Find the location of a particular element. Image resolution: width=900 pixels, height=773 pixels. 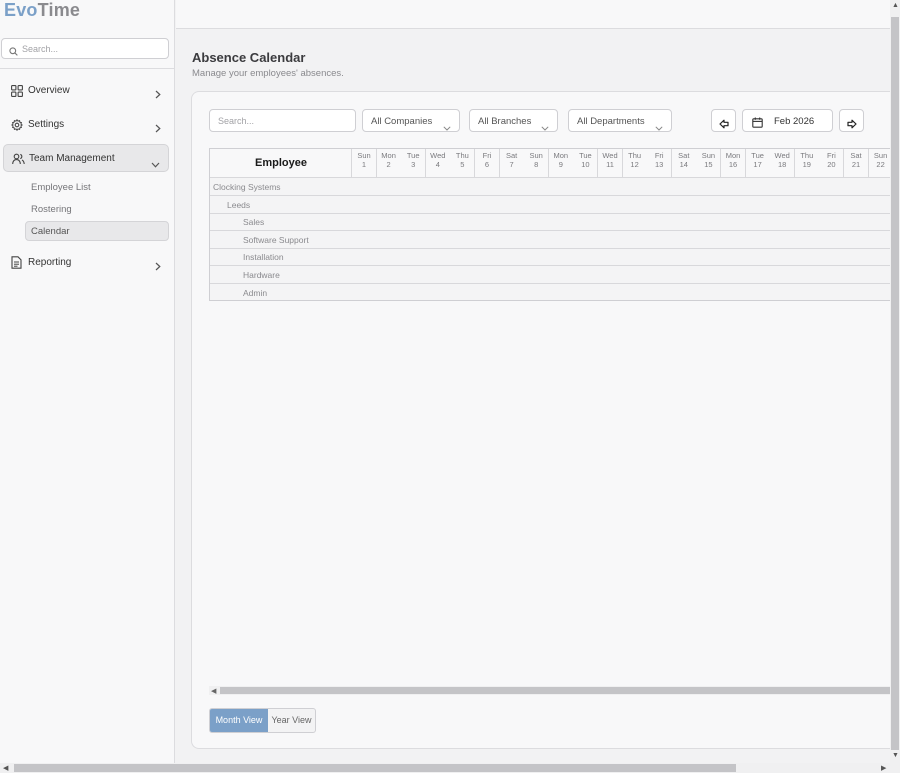

day-column-header: Sun 15 is located at coordinates (709, 163).